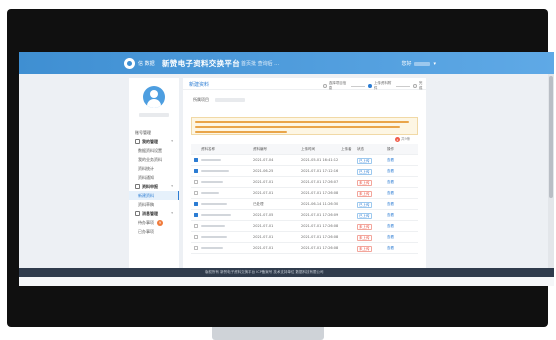 This screenshot has width=556, height=340. Describe the element at coordinates (160, 222) in the screenshot. I see `notification-badge: 9` at that location.